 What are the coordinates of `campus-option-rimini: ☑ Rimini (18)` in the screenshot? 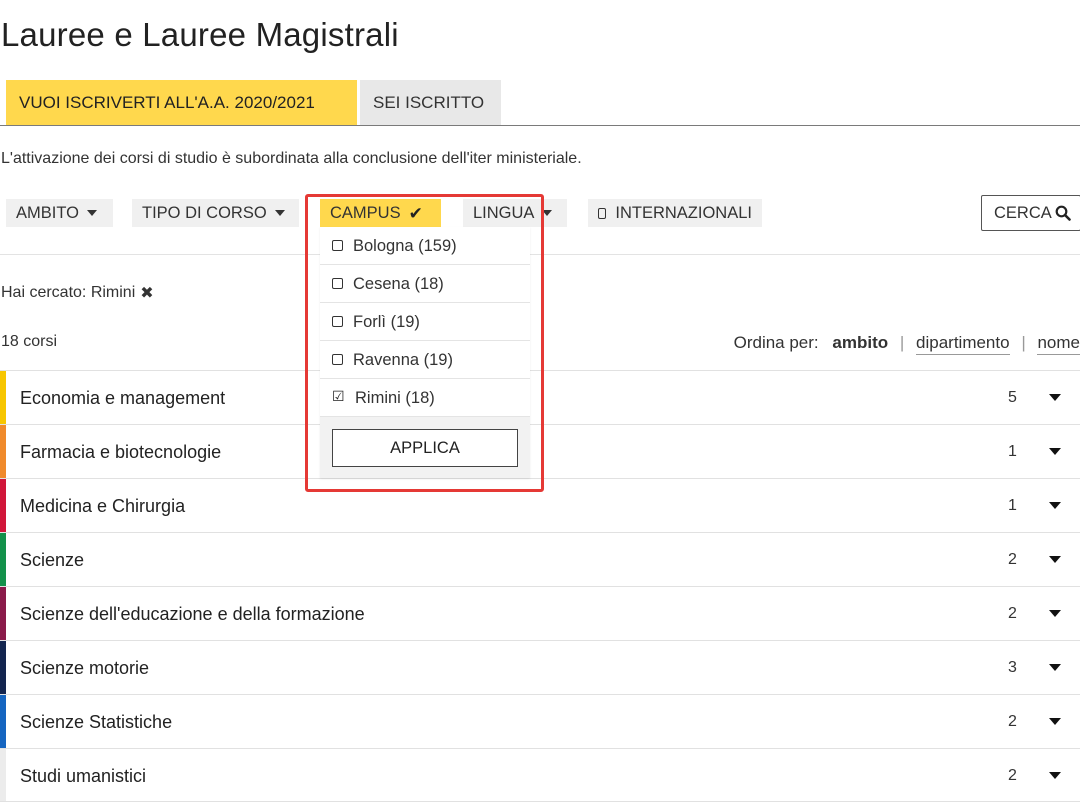 It's located at (425, 398).